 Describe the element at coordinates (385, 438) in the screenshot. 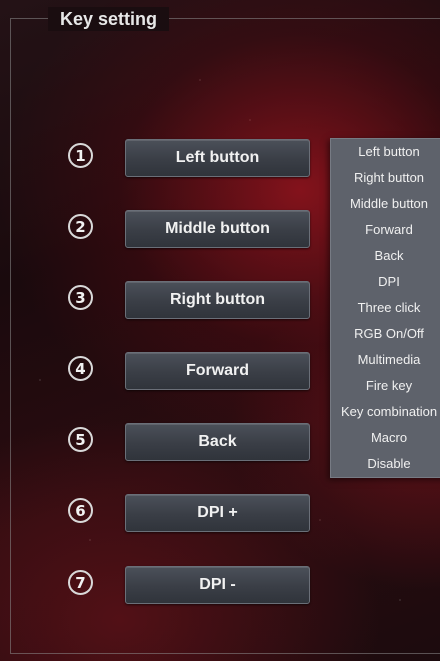

I see `menu-item-macro: Macro` at that location.